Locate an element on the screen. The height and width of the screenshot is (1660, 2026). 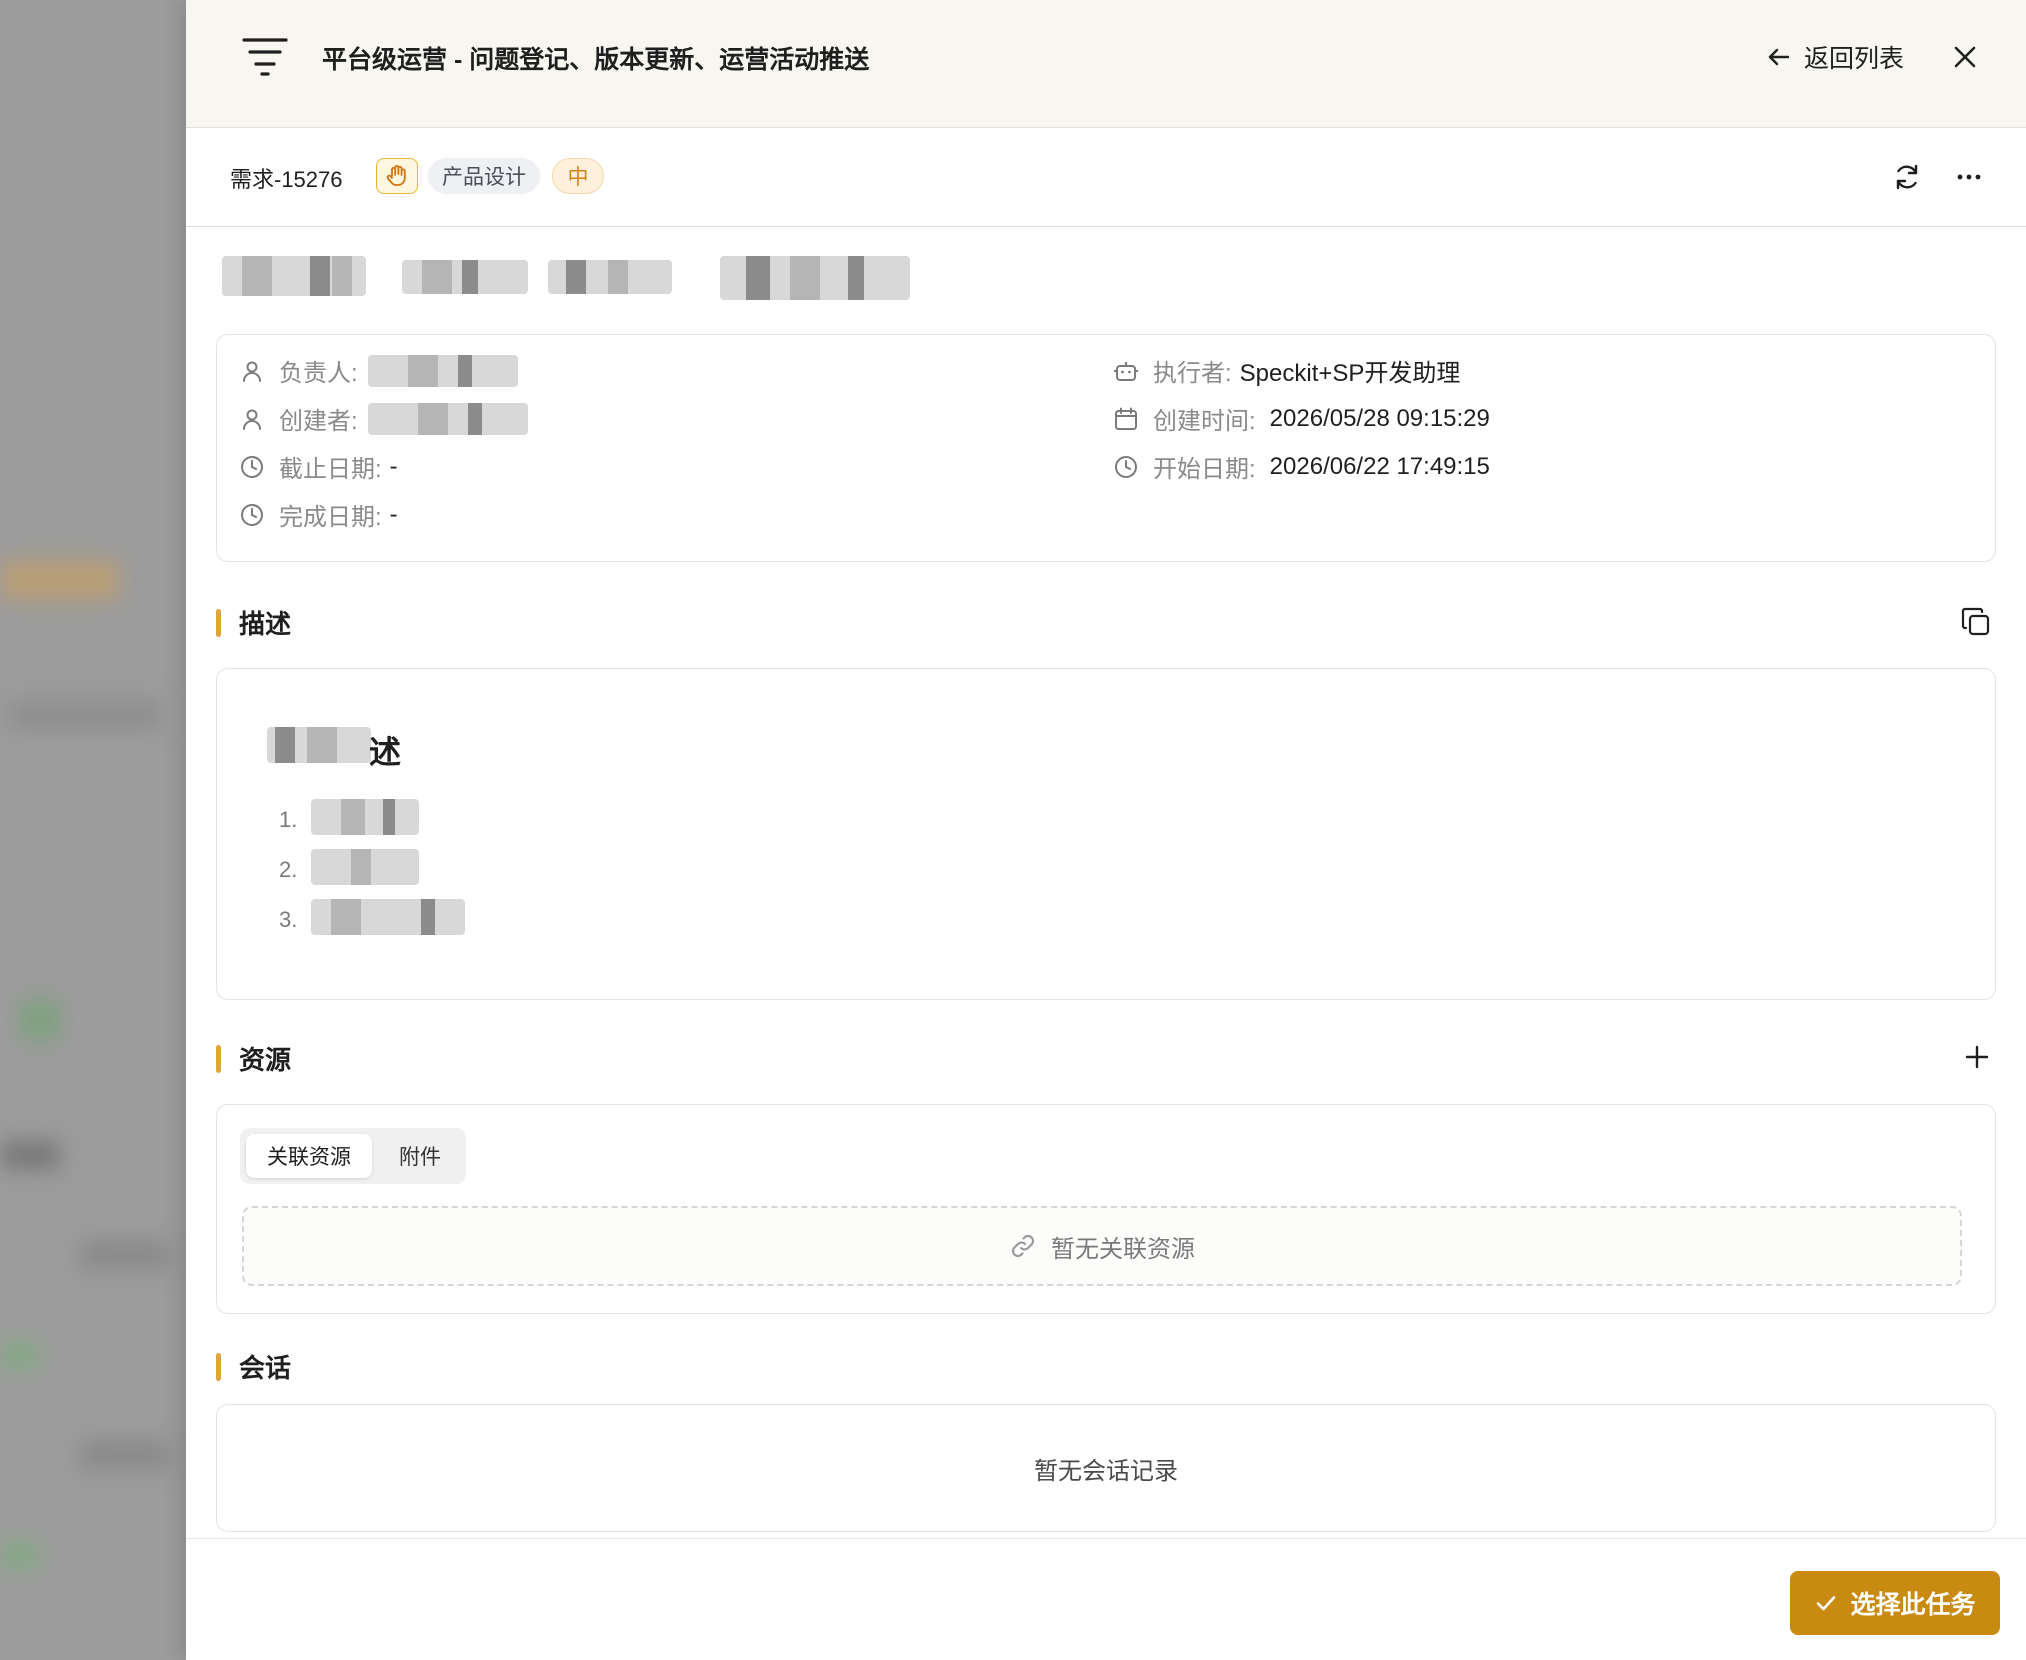
check-icon is located at coordinates (1826, 1603).